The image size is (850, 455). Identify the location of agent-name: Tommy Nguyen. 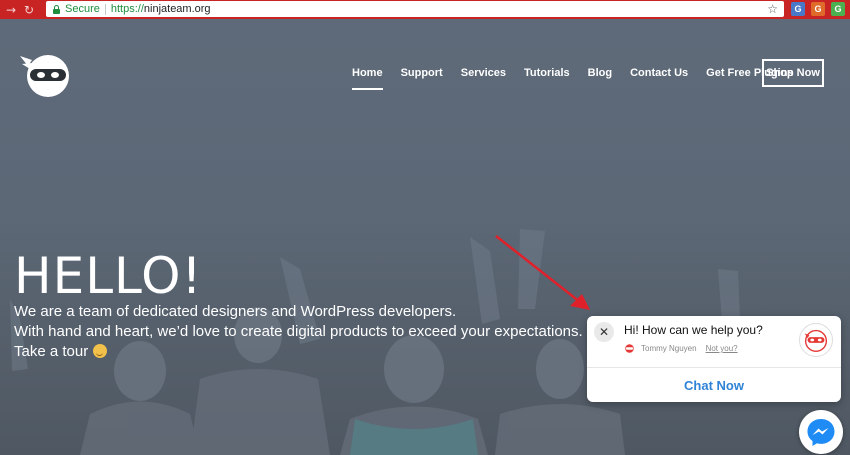
(669, 348).